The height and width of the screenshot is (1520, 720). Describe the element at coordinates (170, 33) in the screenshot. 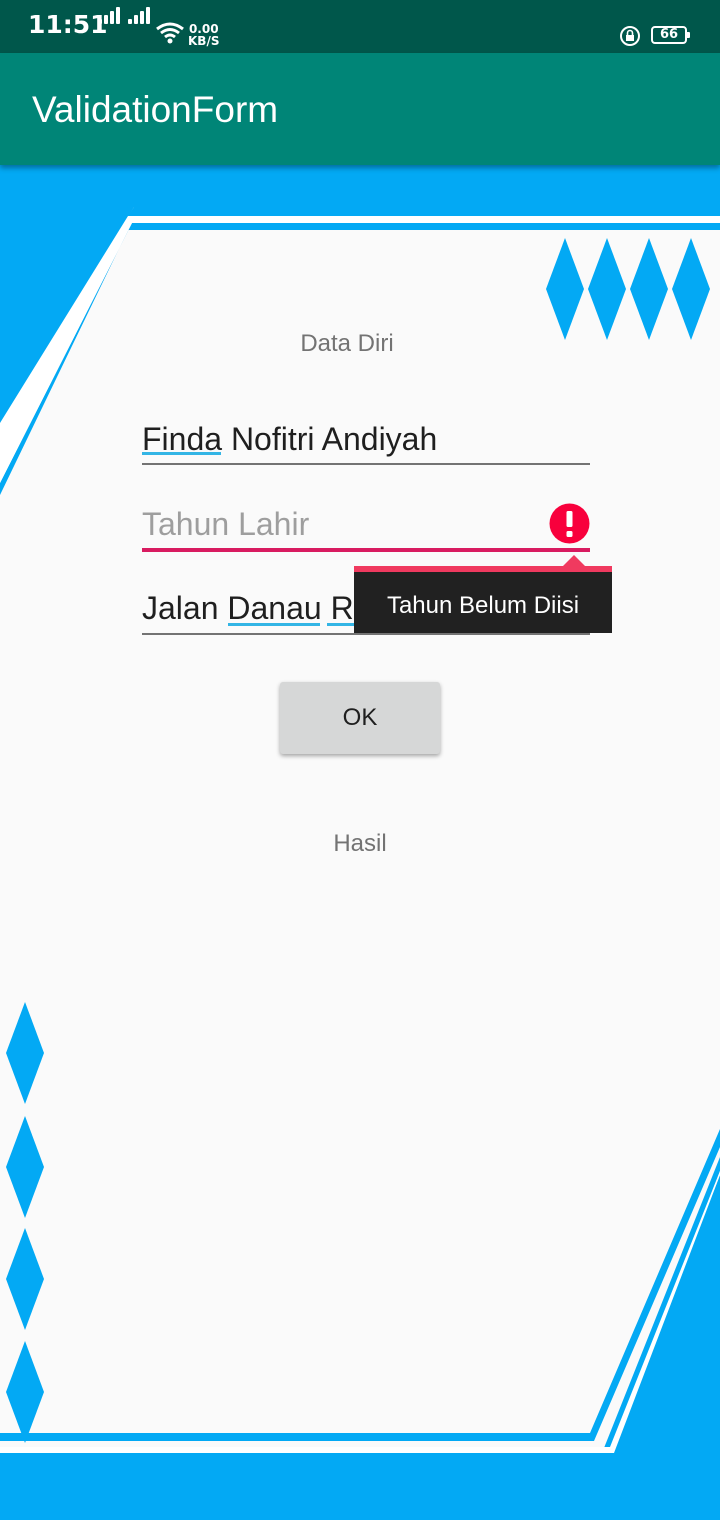

I see `wifi-icon` at that location.